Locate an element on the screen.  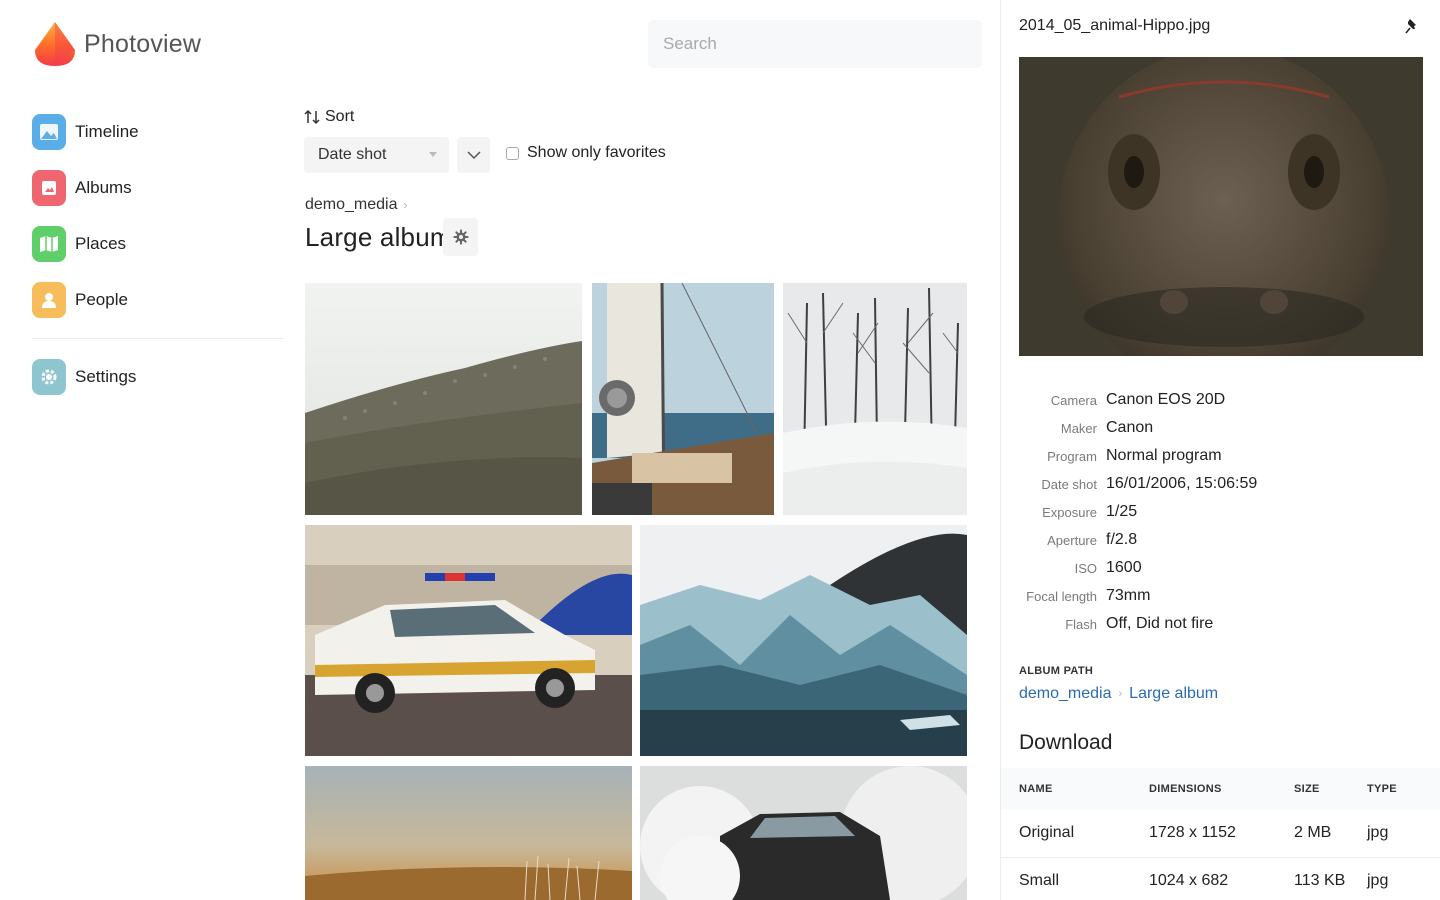
exif-key: Exposure is located at coordinates (1069, 512).